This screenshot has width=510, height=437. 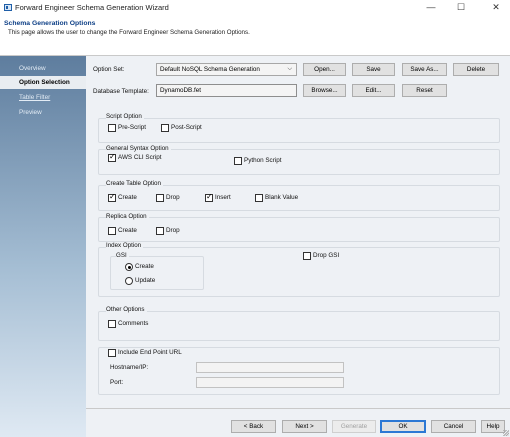 What do you see at coordinates (112, 197) in the screenshot?
I see `create-table-checkbox` at bounding box center [112, 197].